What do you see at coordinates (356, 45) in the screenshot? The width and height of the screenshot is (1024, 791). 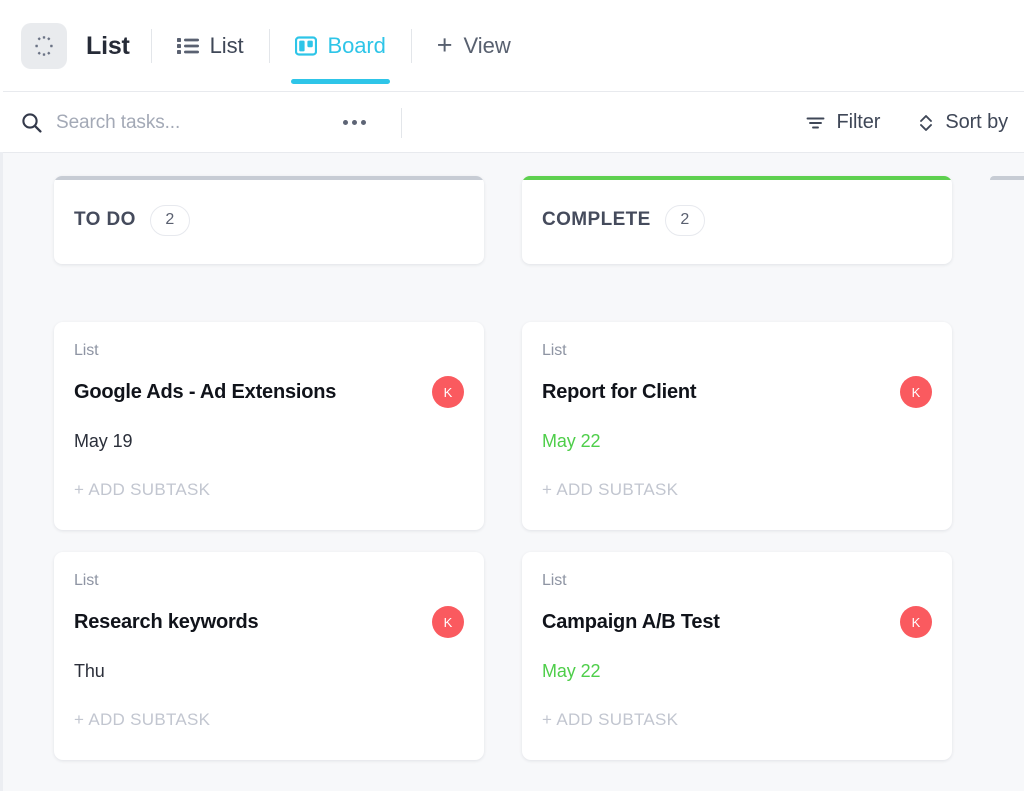 I see `tab-board-label: Board` at bounding box center [356, 45].